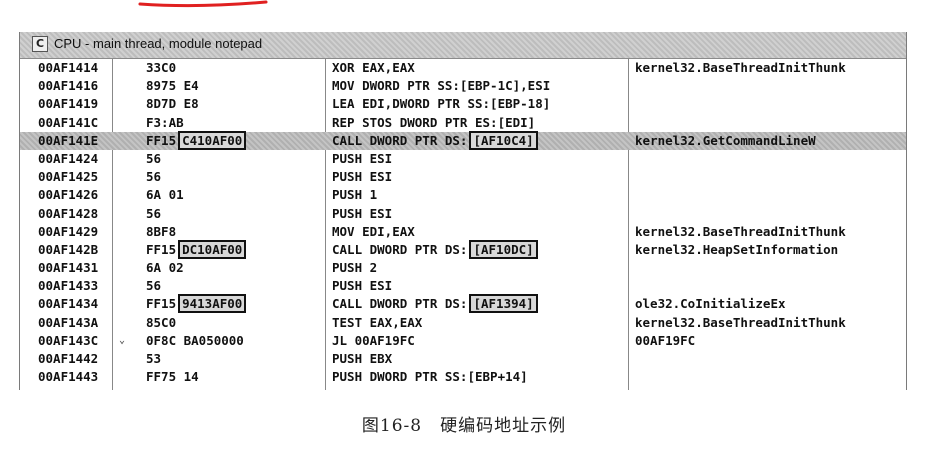 The width and height of the screenshot is (928, 457). What do you see at coordinates (441, 104) in the screenshot?
I see `disassembly-cell: LEA EDI,DWORD PTR SS:[EBP-18]` at bounding box center [441, 104].